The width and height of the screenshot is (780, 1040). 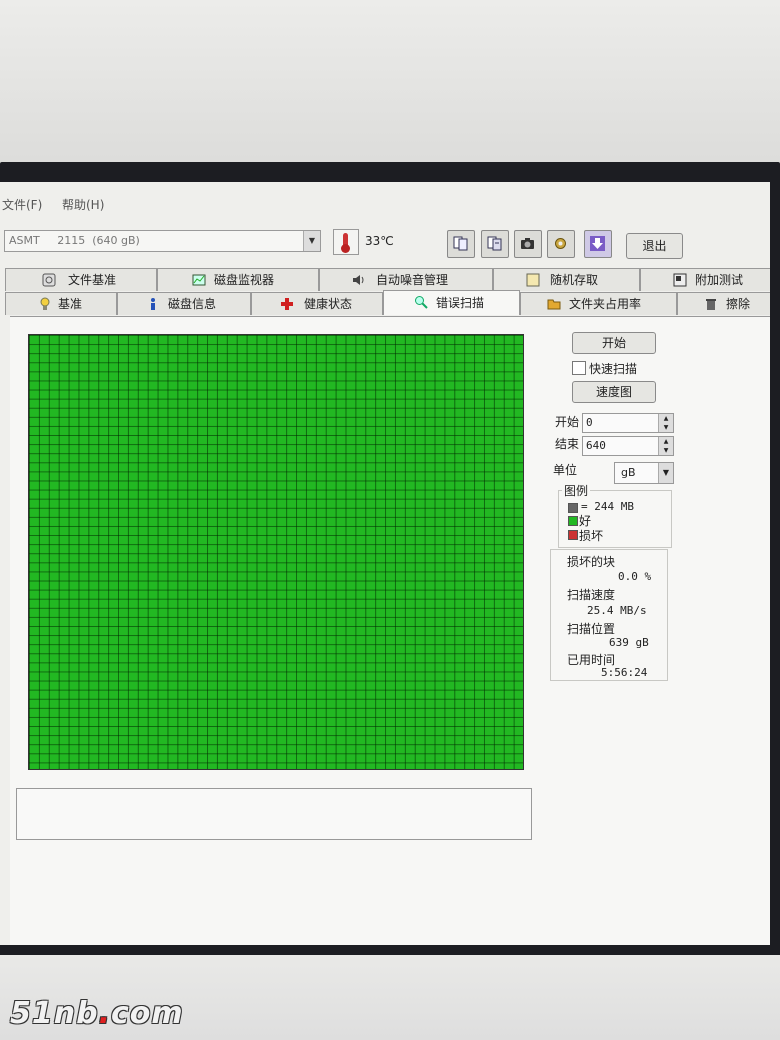 I want to click on copy-all-button, so click(x=495, y=244).